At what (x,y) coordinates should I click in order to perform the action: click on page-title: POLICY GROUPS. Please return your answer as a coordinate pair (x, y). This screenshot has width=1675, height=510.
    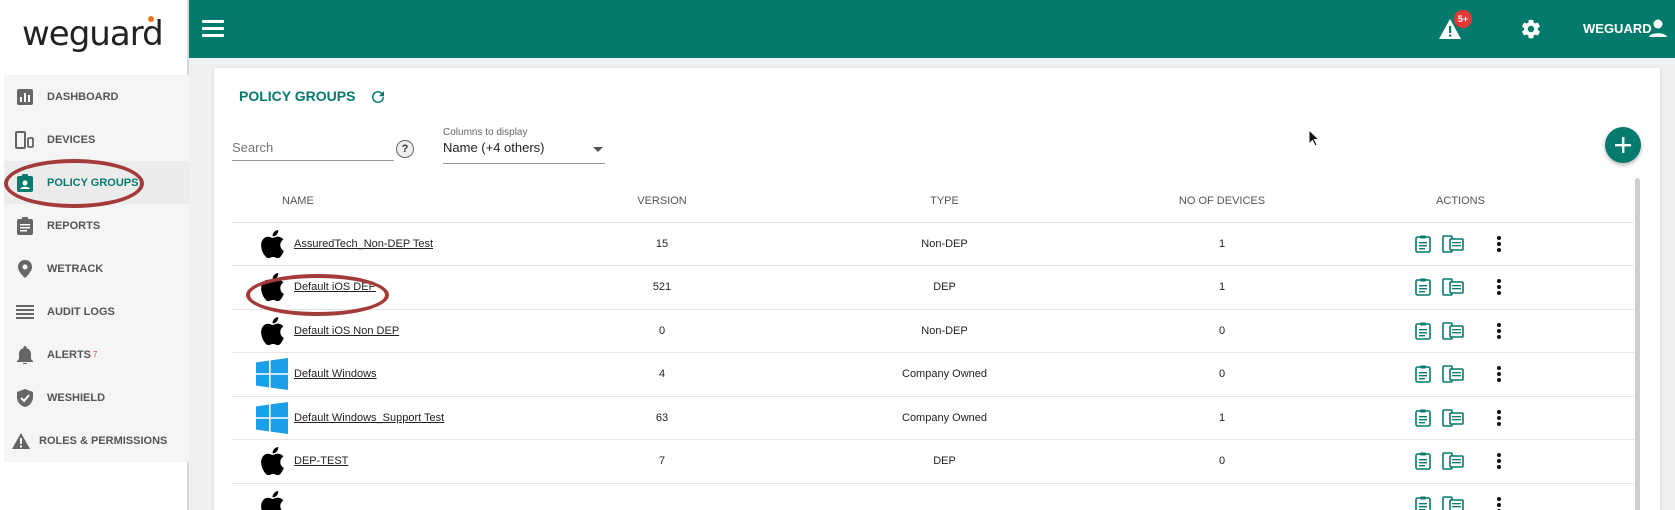
    Looking at the image, I should click on (297, 96).